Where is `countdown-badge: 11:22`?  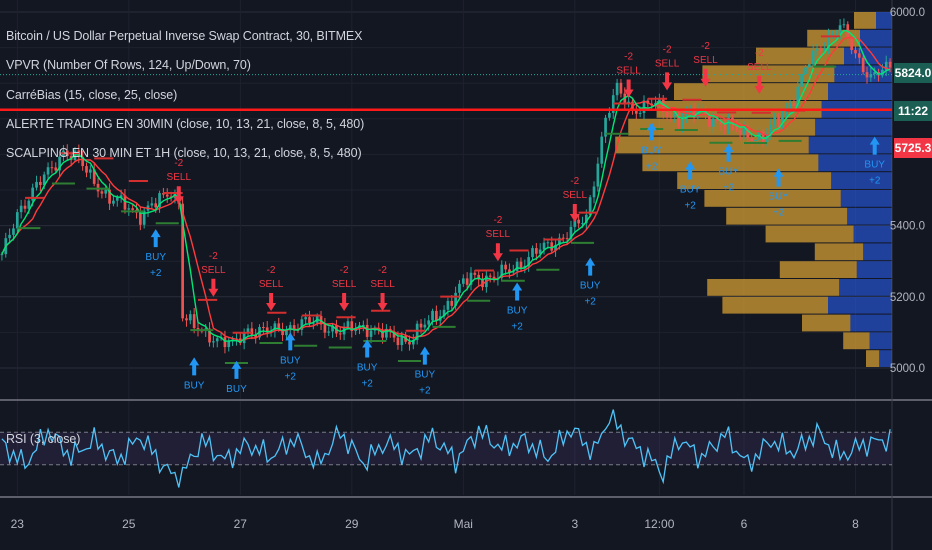
countdown-badge: 11:22 is located at coordinates (913, 111).